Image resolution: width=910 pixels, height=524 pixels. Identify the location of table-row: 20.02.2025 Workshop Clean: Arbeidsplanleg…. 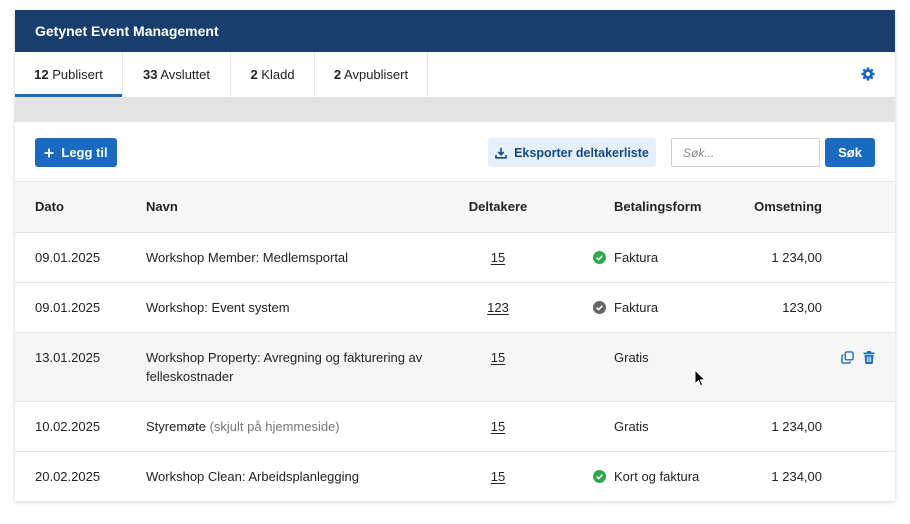
(455, 476).